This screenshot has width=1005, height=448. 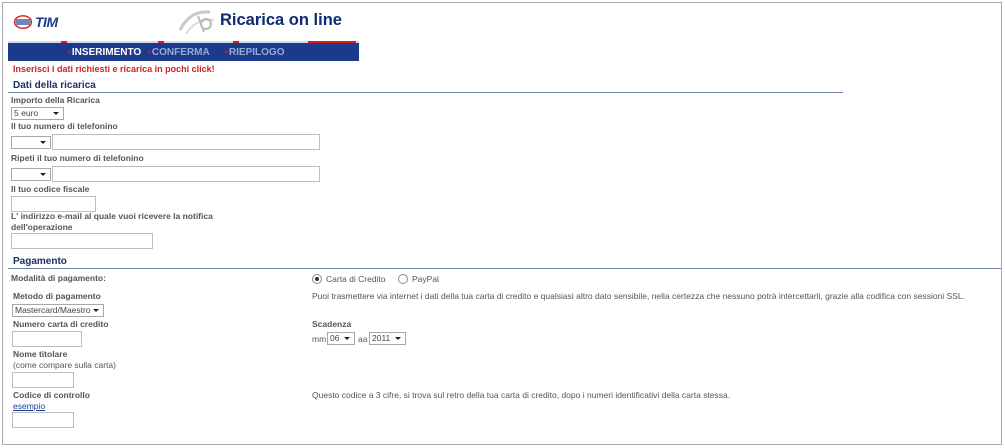 I want to click on cvv-label: Codice di controllo, so click(x=51, y=395).